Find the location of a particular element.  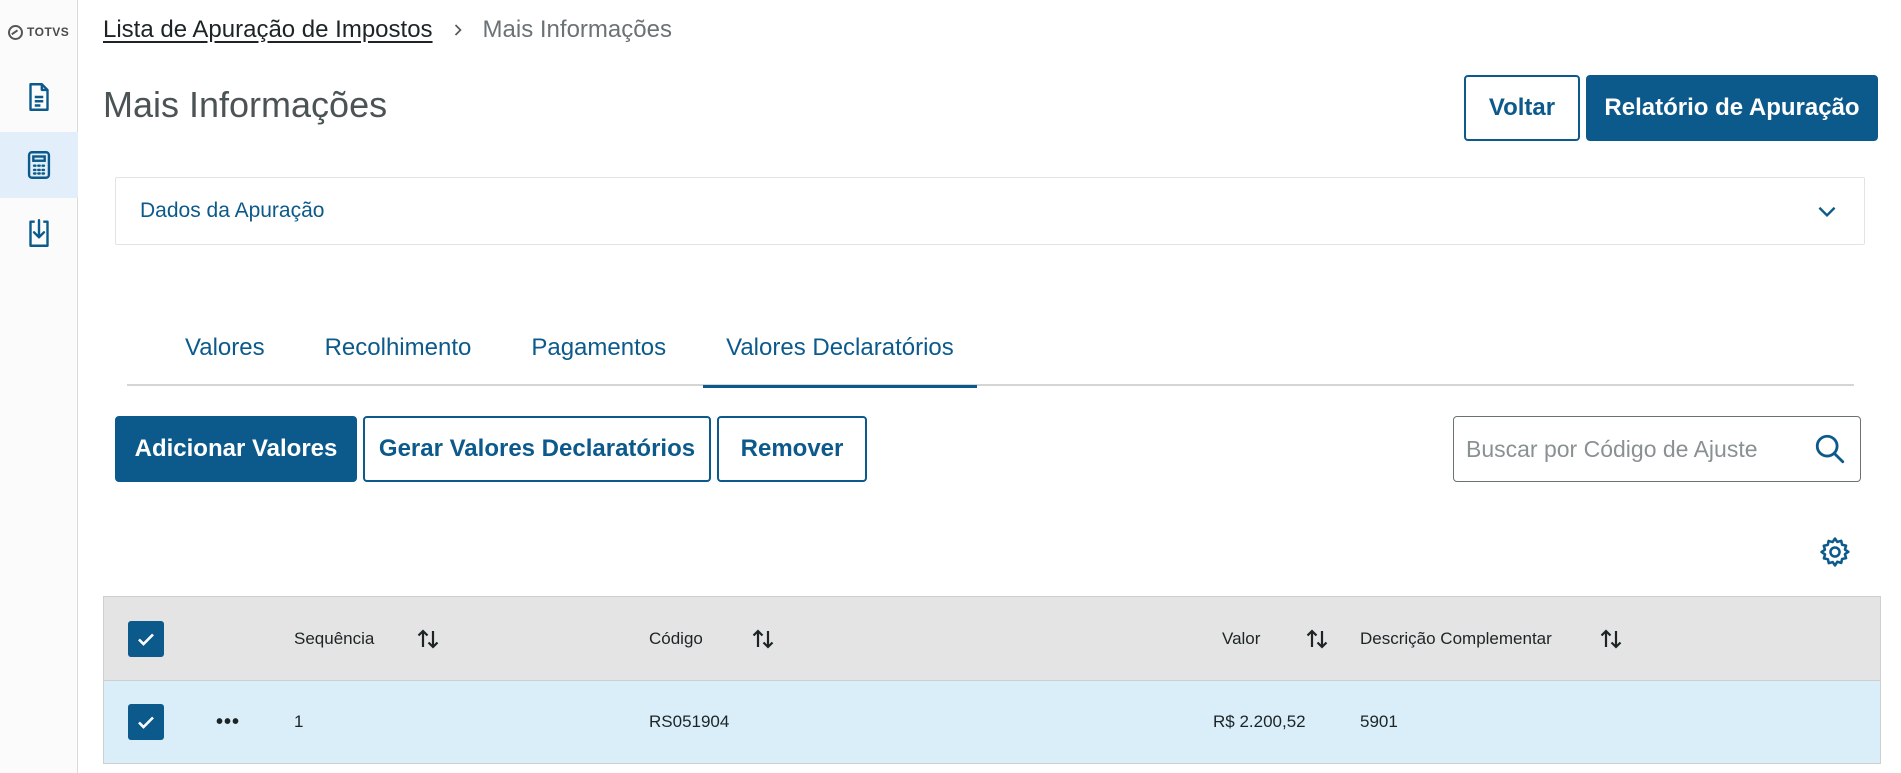

search-icon is located at coordinates (1830, 449).